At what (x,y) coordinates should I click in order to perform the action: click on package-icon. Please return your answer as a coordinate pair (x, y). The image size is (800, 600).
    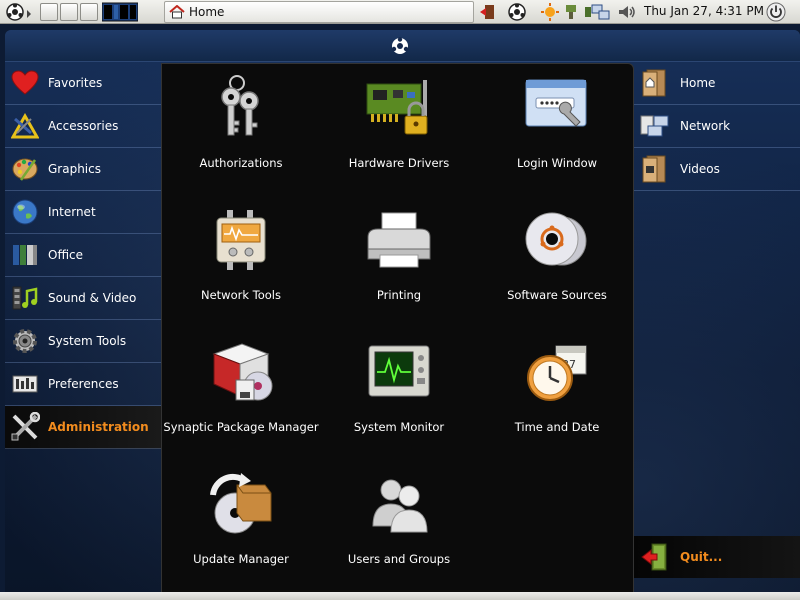
    Looking at the image, I should click on (242, 372).